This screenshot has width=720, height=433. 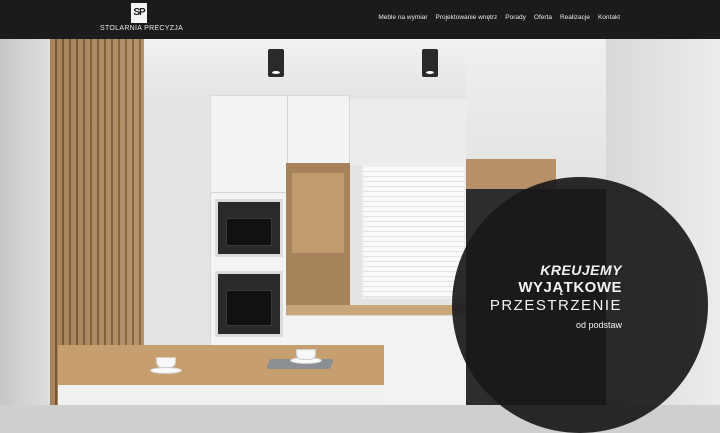 What do you see at coordinates (318, 213) in the screenshot?
I see `wood-shelf` at bounding box center [318, 213].